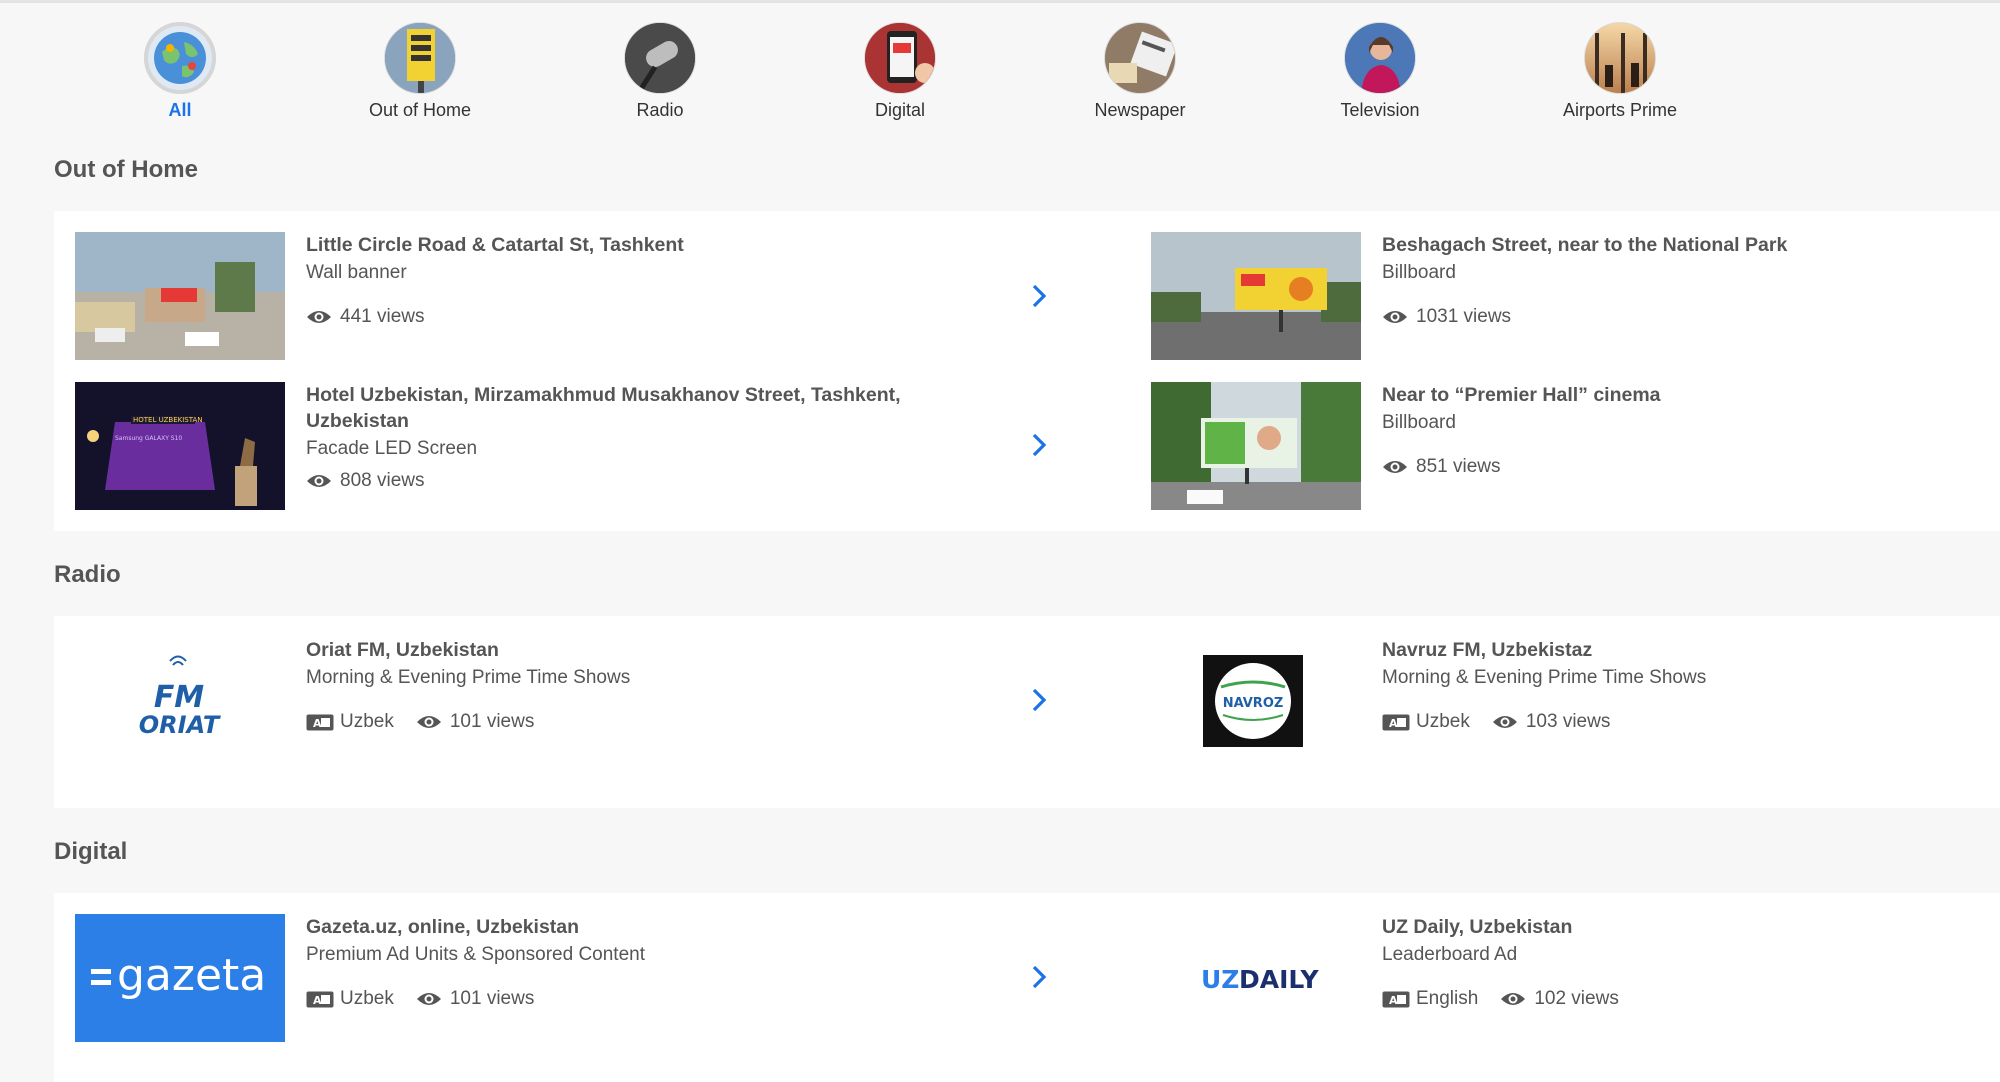 This screenshot has width=2000, height=1082. Describe the element at coordinates (1458, 466) in the screenshot. I see `views-label: 851 views` at that location.